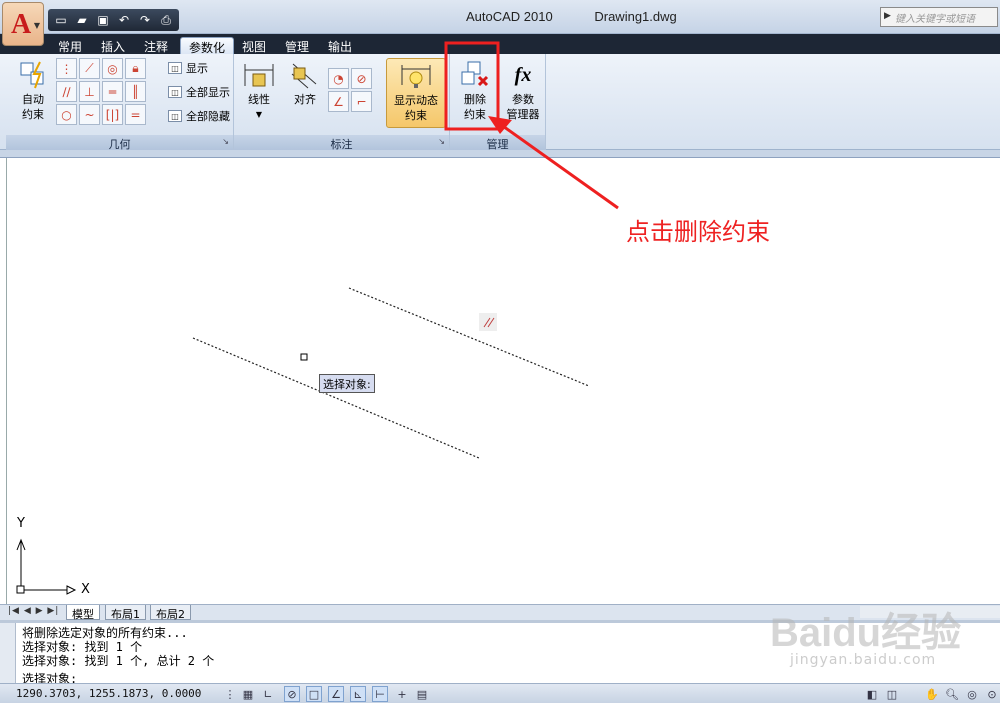 The height and width of the screenshot is (703, 1000). What do you see at coordinates (292, 694) in the screenshot?
I see `polar-icon: ⊘` at bounding box center [292, 694].